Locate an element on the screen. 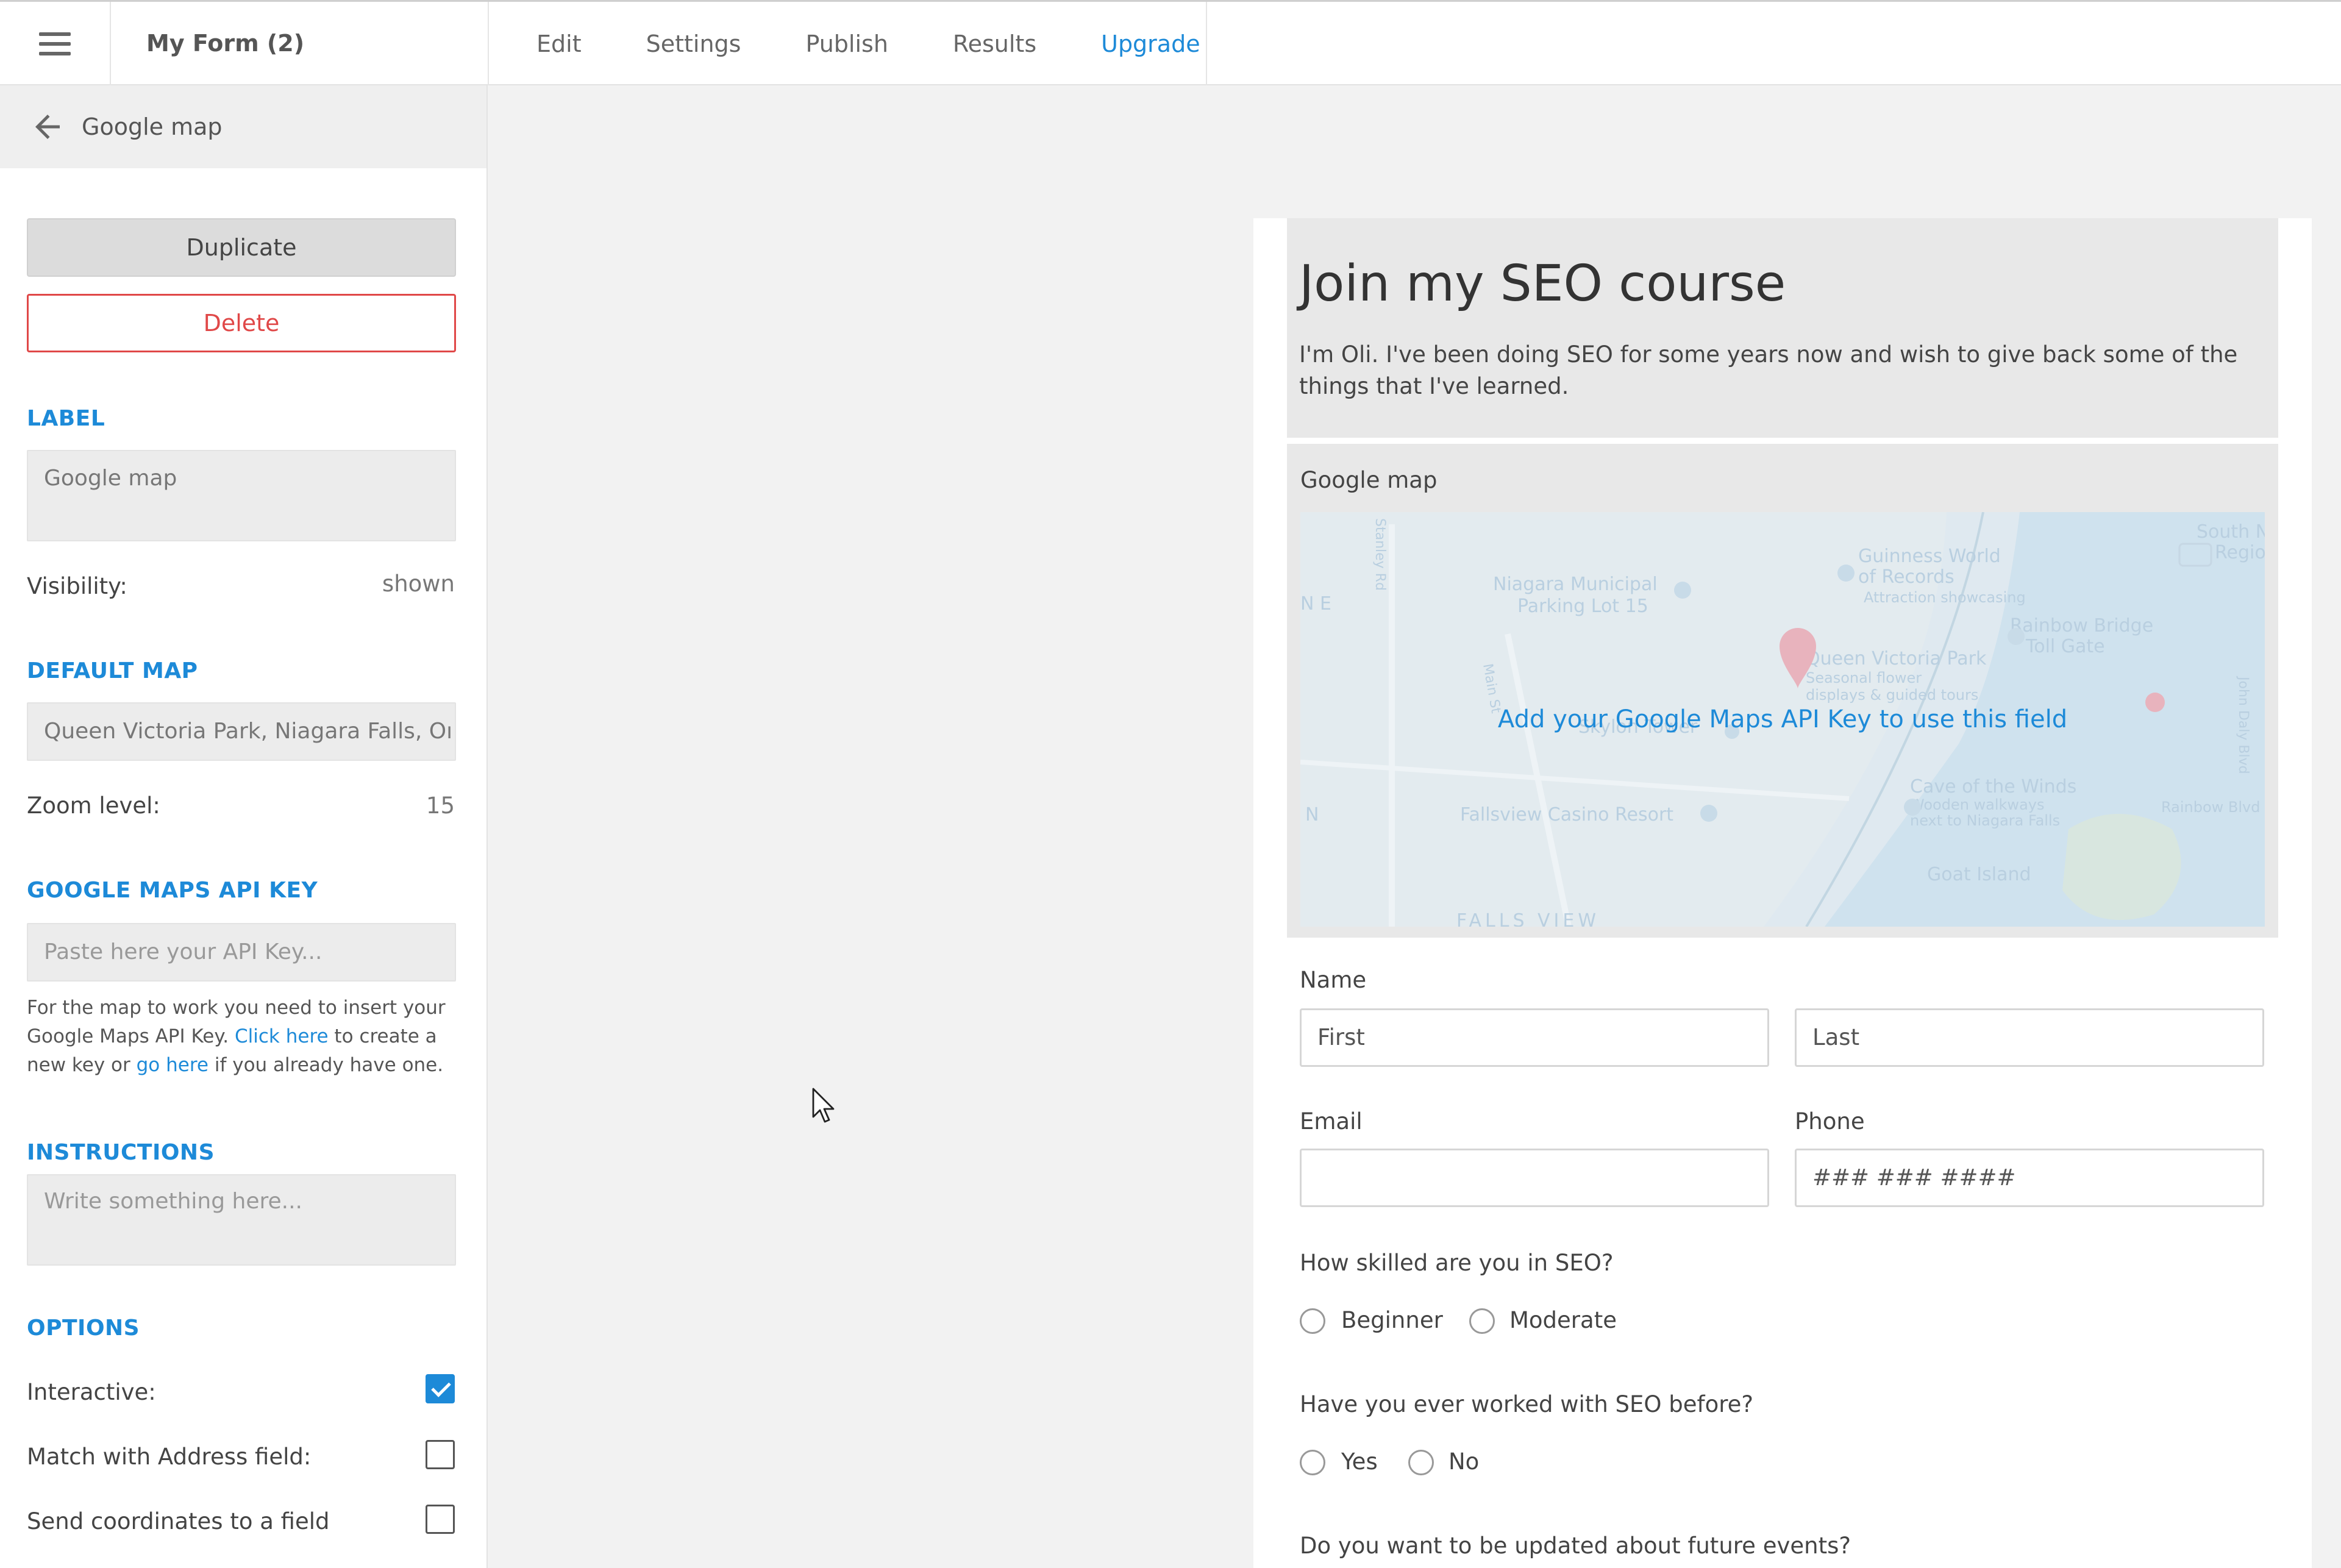 This screenshot has width=2341, height=1568. nav-publish: Publish is located at coordinates (846, 44).